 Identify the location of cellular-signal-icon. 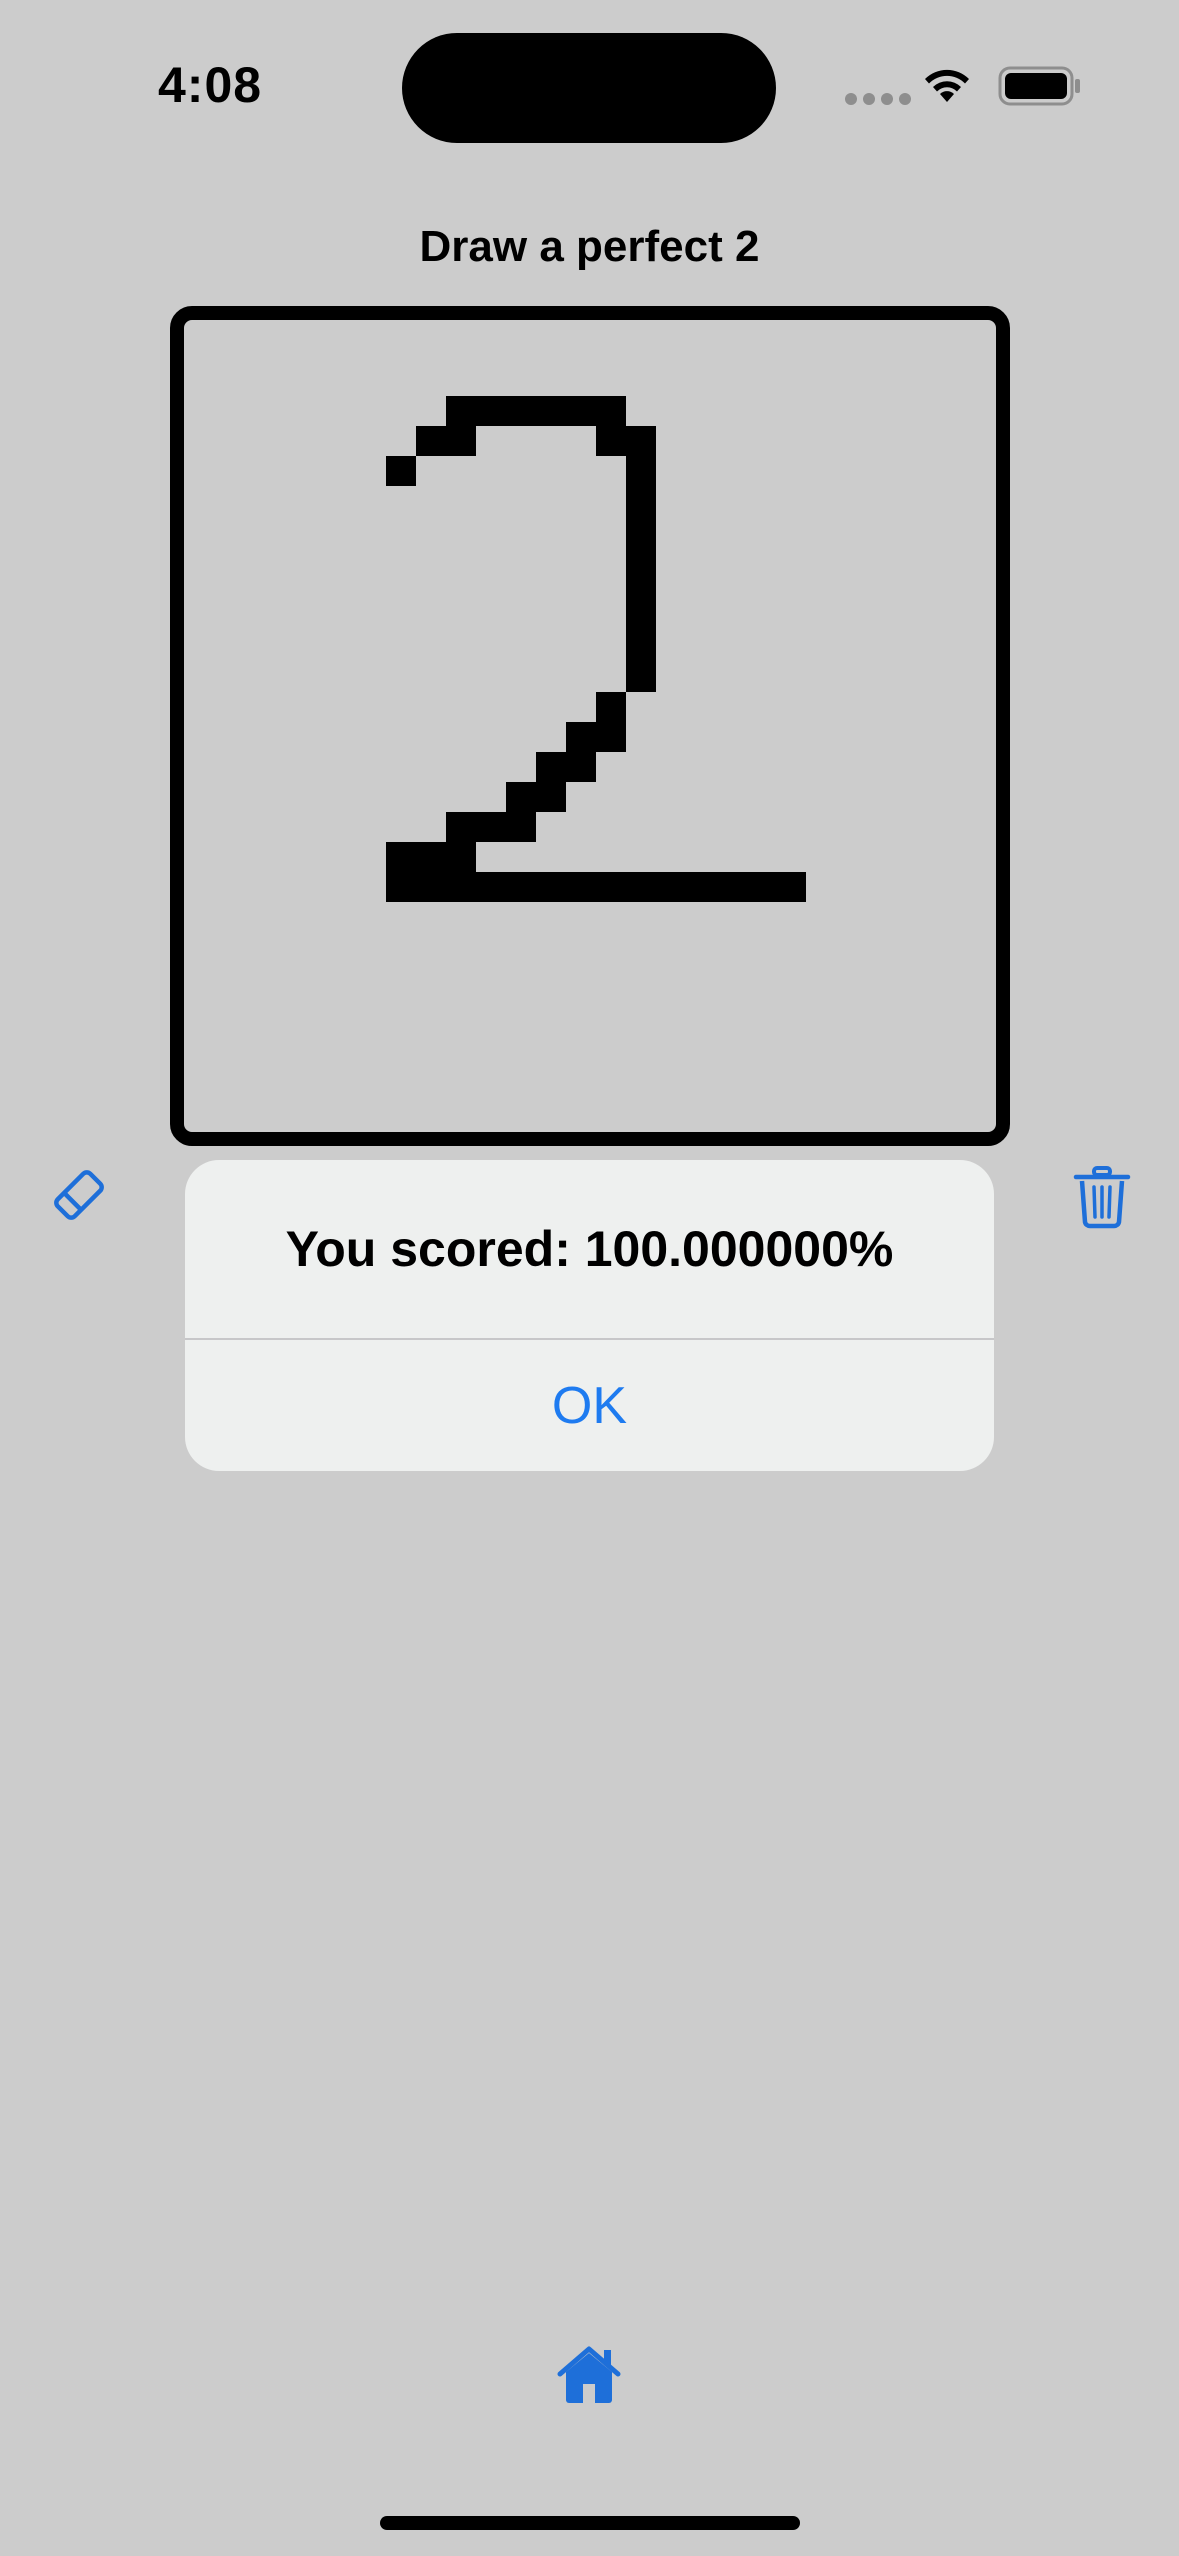
(878, 99).